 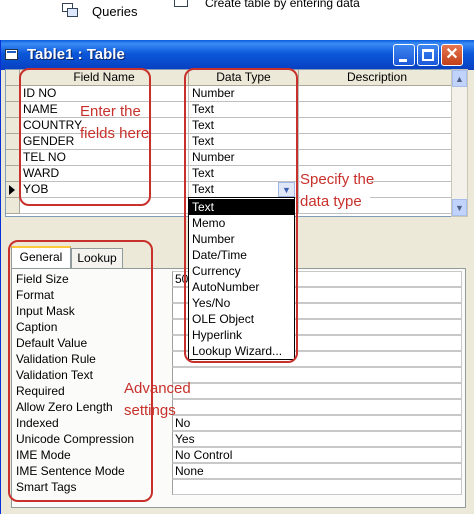 I want to click on title-bar: Table1 : Table ✕, so click(x=237, y=55).